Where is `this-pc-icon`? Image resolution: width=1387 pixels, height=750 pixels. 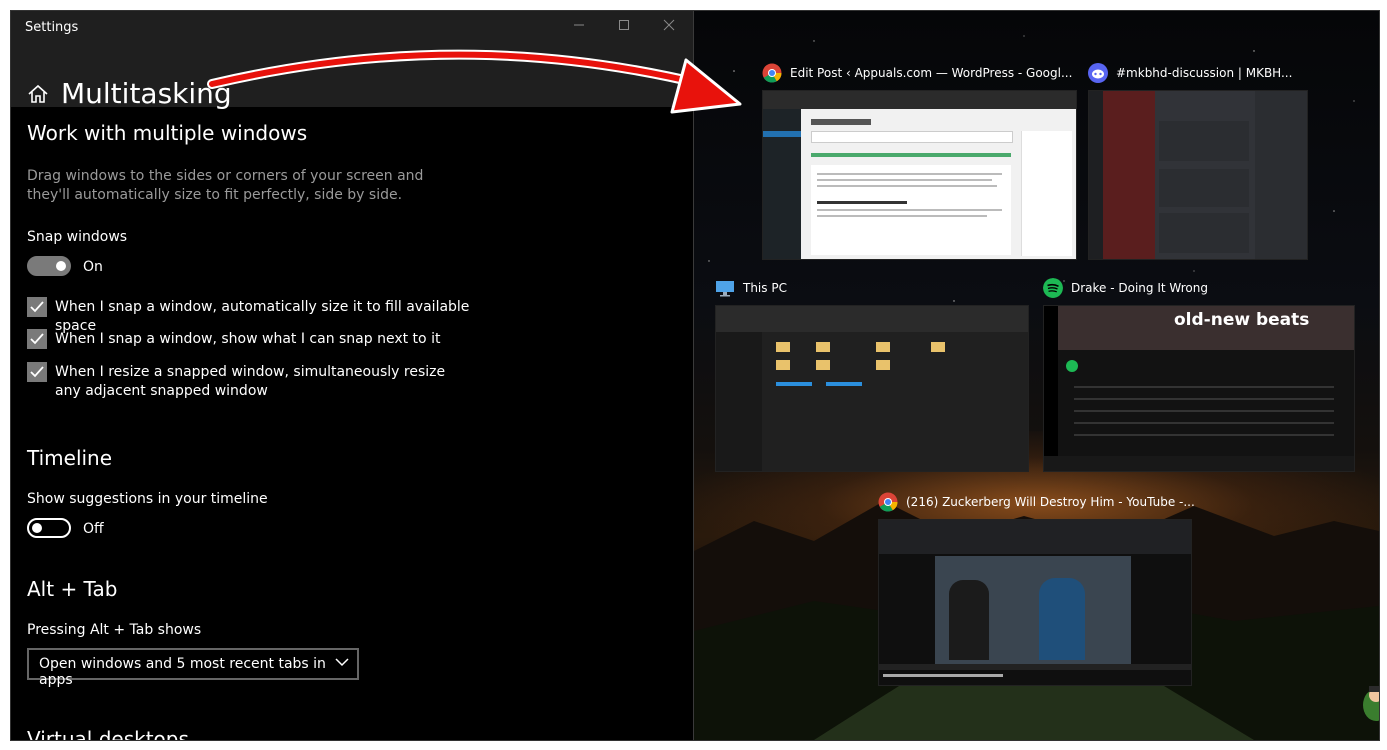 this-pc-icon is located at coordinates (725, 289).